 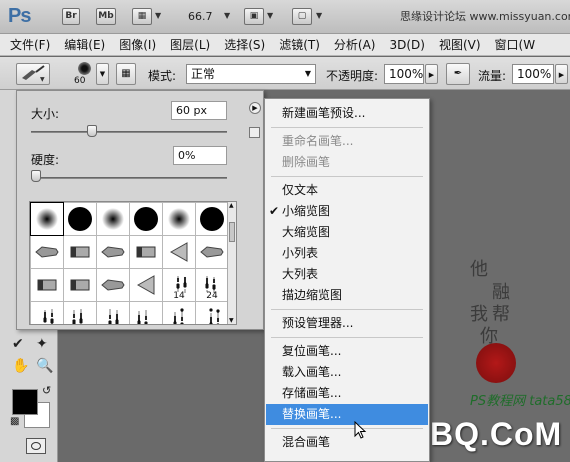 I want to click on brush-preset-scatter: 14, so click(x=179, y=285).